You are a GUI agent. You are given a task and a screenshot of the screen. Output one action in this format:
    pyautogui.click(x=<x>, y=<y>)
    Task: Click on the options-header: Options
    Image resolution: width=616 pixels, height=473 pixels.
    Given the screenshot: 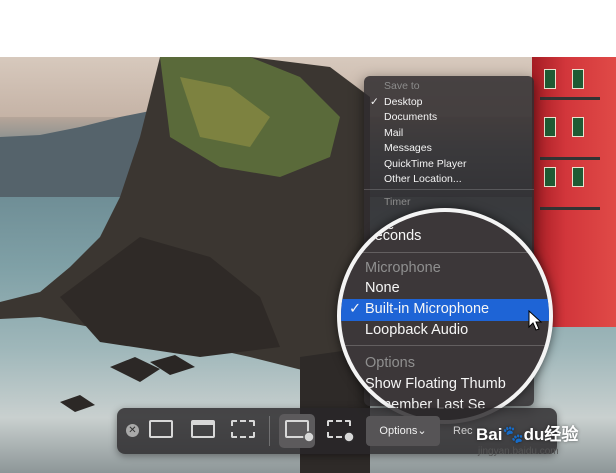 What is the action you would take?
    pyautogui.click(x=390, y=363)
    